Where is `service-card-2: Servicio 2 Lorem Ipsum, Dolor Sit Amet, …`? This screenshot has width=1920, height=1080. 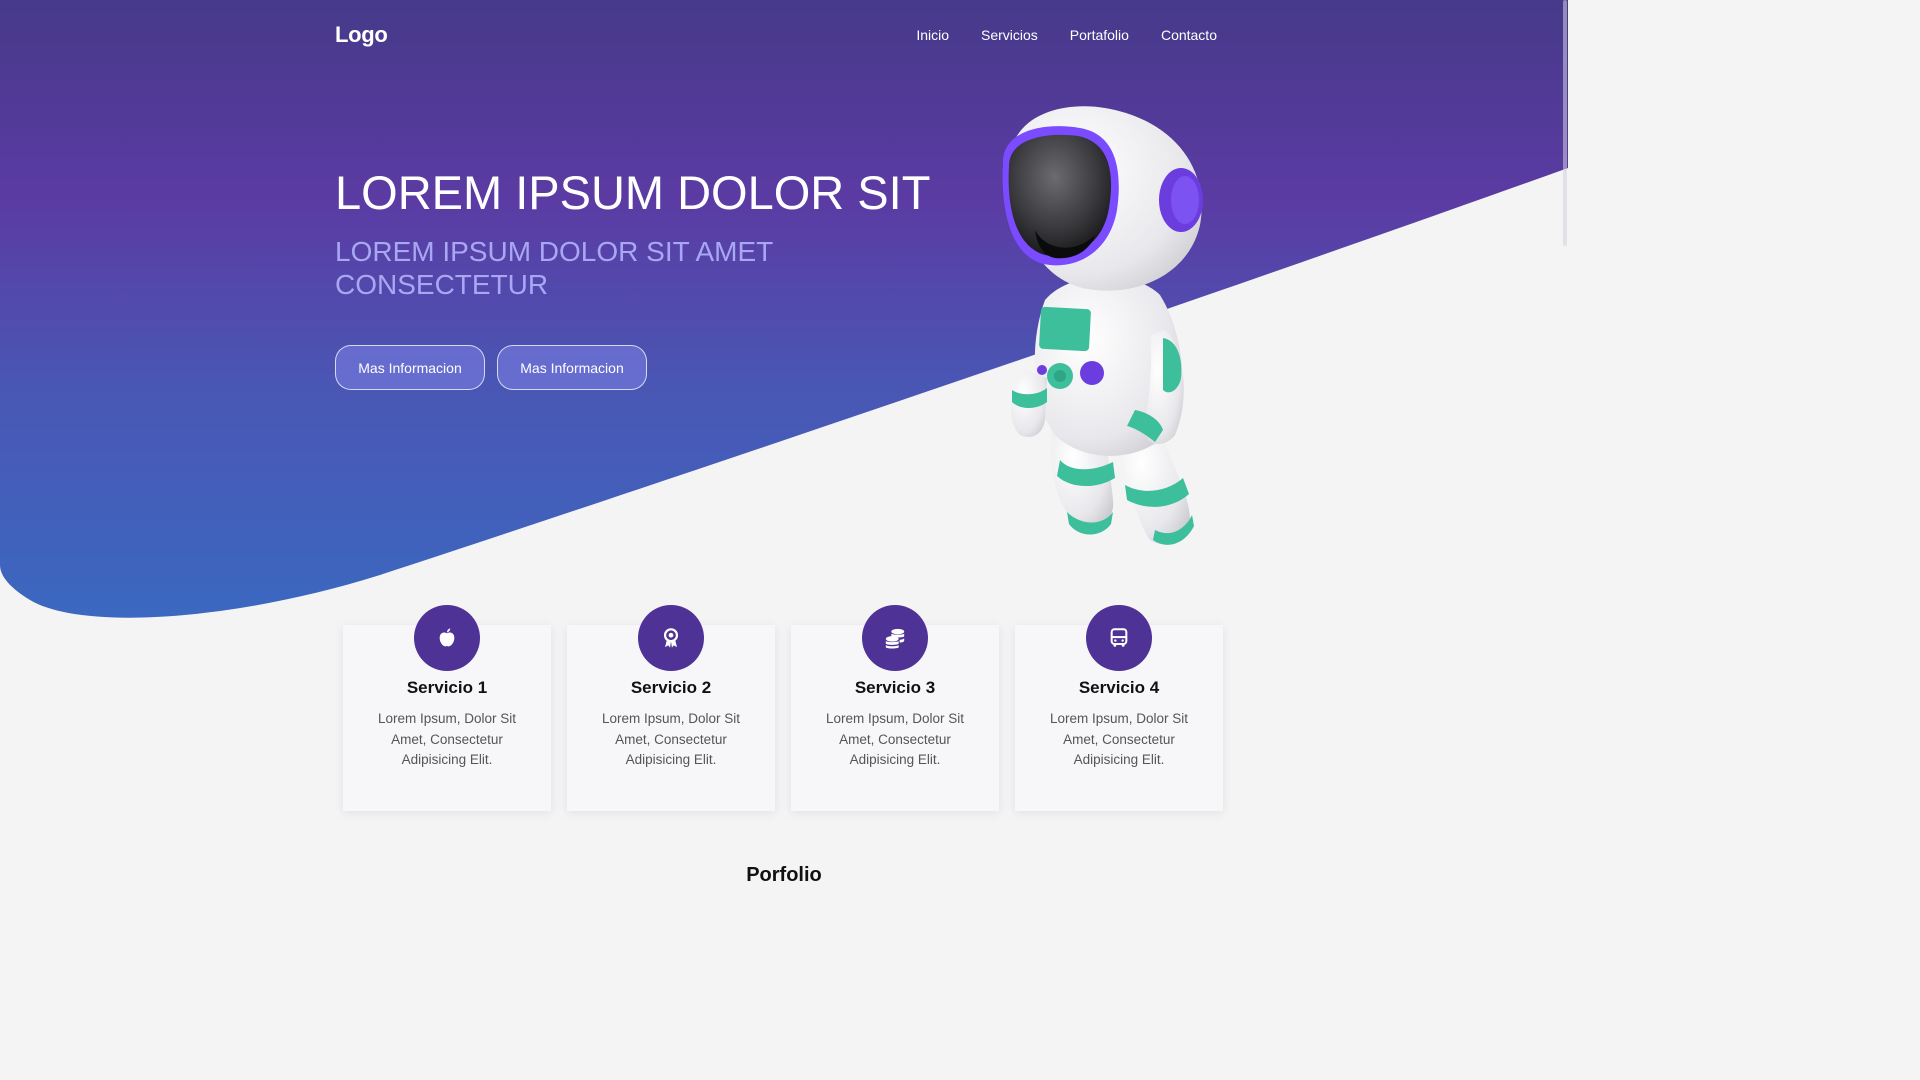
service-card-2: Servicio 2 Lorem Ipsum, Dolor Sit Amet, … is located at coordinates (671, 708).